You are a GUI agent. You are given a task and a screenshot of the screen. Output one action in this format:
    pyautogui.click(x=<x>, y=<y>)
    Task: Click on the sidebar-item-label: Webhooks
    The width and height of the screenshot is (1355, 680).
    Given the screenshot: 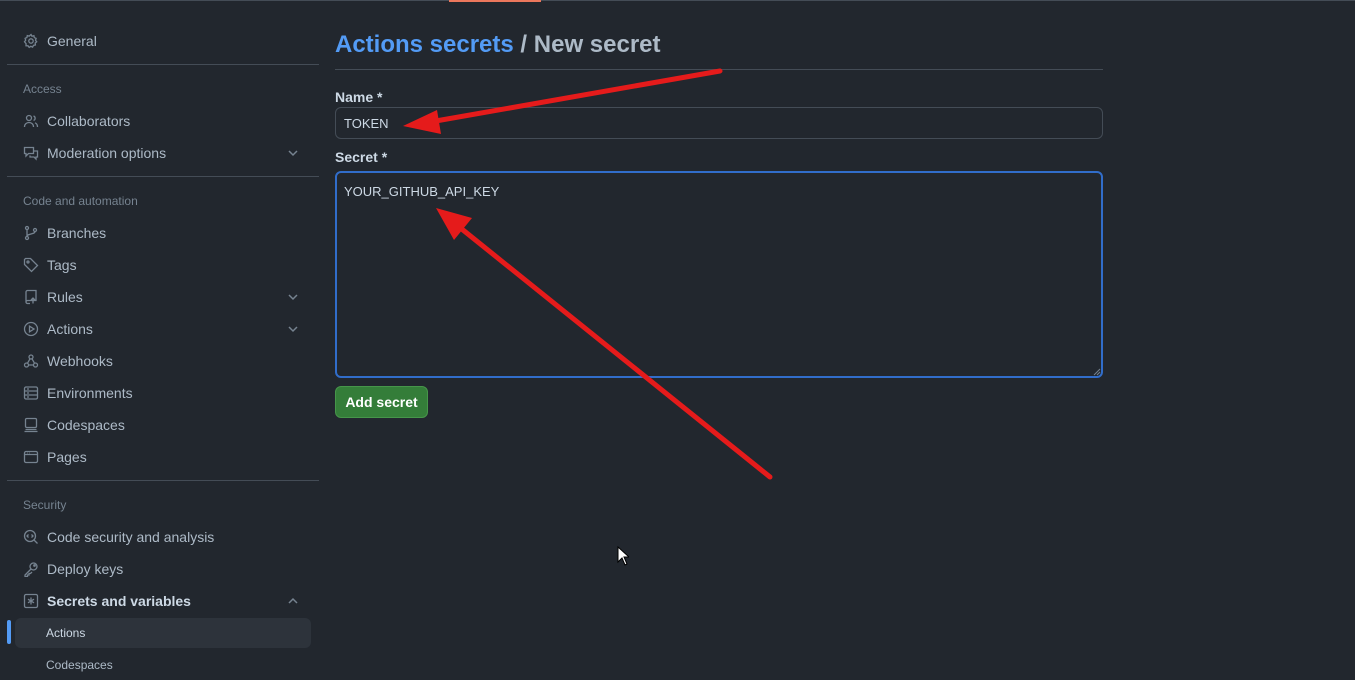 What is the action you would take?
    pyautogui.click(x=80, y=361)
    